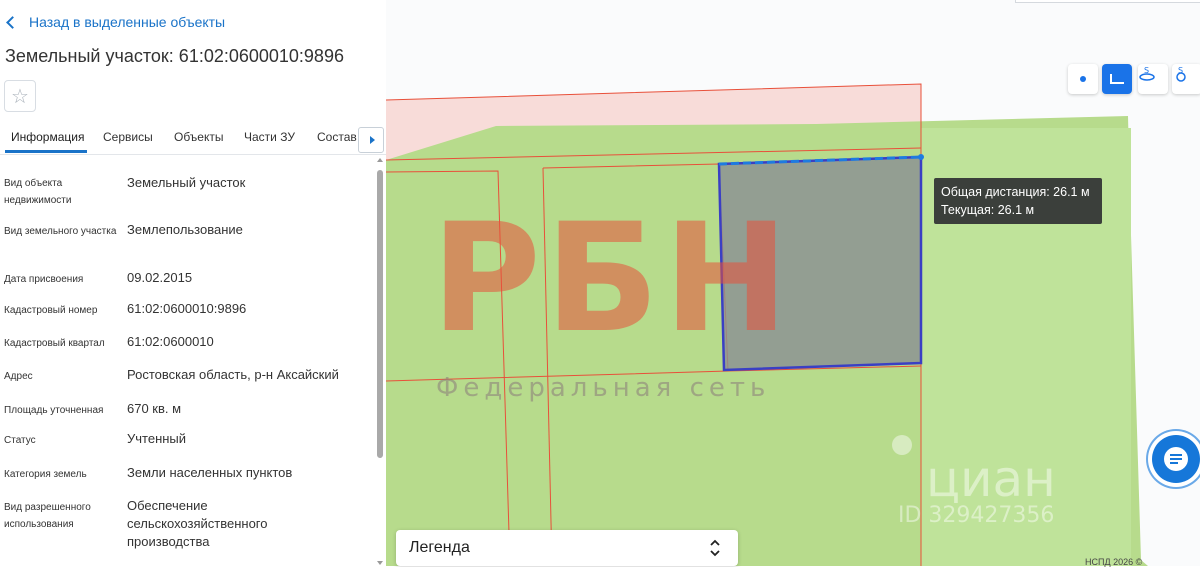 This screenshot has height=567, width=1200. I want to click on info-label: Кадастровый квартал, so click(54, 343).